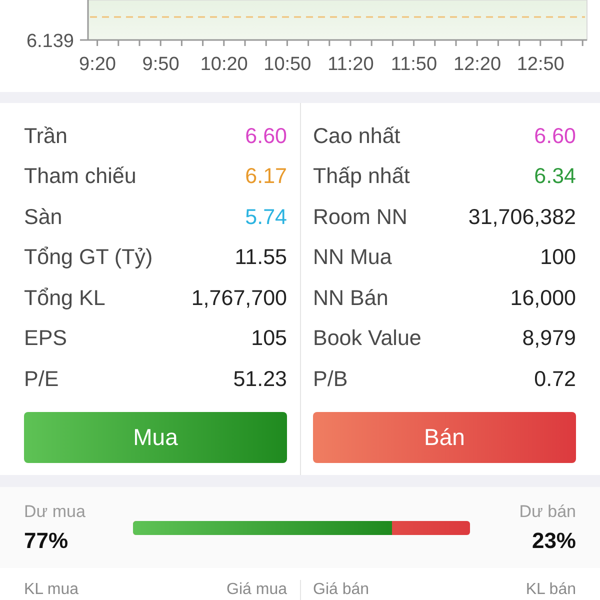  What do you see at coordinates (554, 541) in the screenshot?
I see `sell-surplus-percent: 23%` at bounding box center [554, 541].